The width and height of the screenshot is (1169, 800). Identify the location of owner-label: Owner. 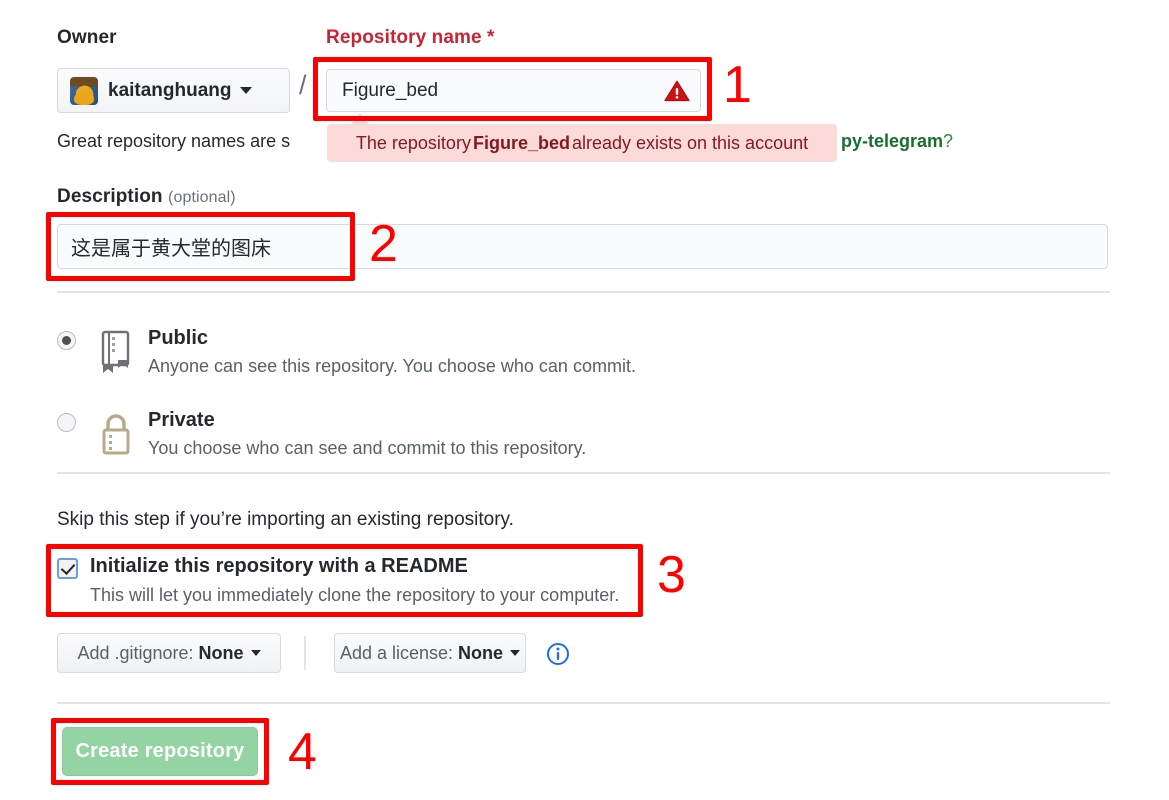
(87, 37).